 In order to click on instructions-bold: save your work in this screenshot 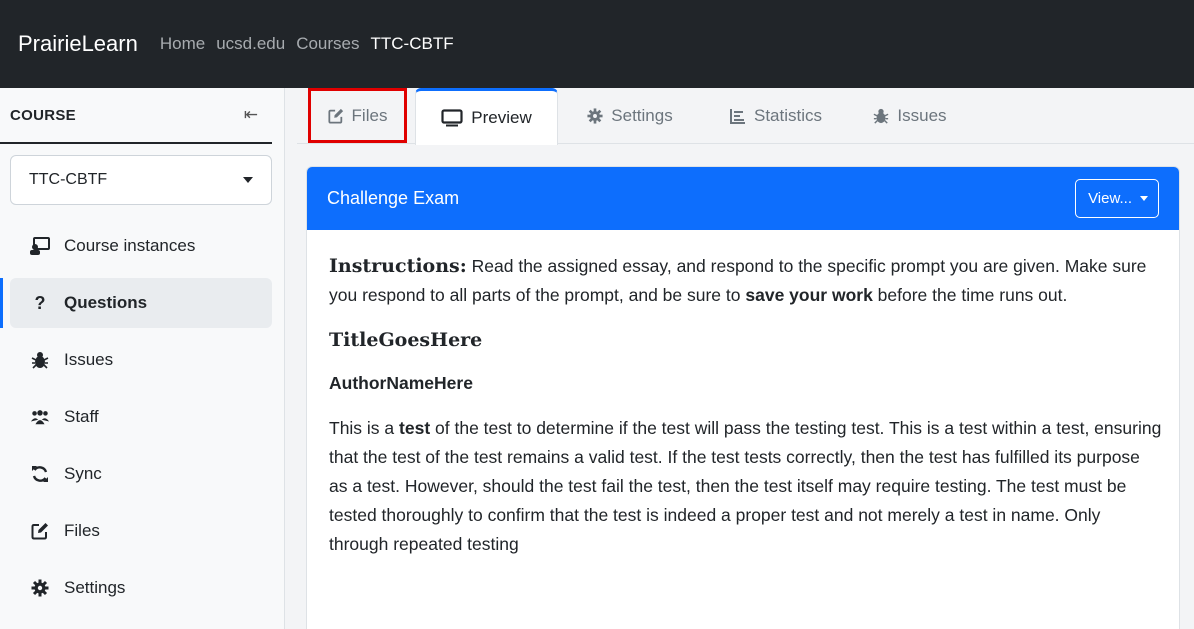, I will do `click(809, 295)`.